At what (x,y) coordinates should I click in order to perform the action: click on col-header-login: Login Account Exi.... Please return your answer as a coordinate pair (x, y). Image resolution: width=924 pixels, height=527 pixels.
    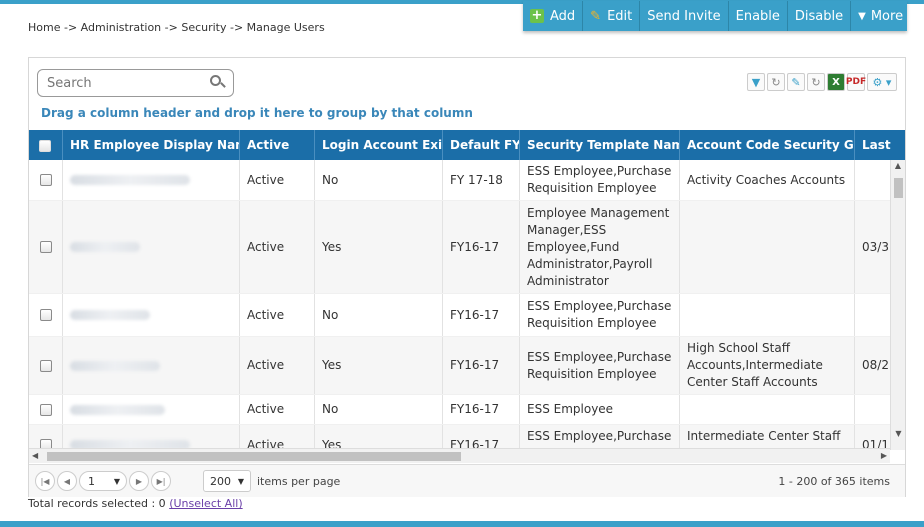
    Looking at the image, I should click on (379, 145).